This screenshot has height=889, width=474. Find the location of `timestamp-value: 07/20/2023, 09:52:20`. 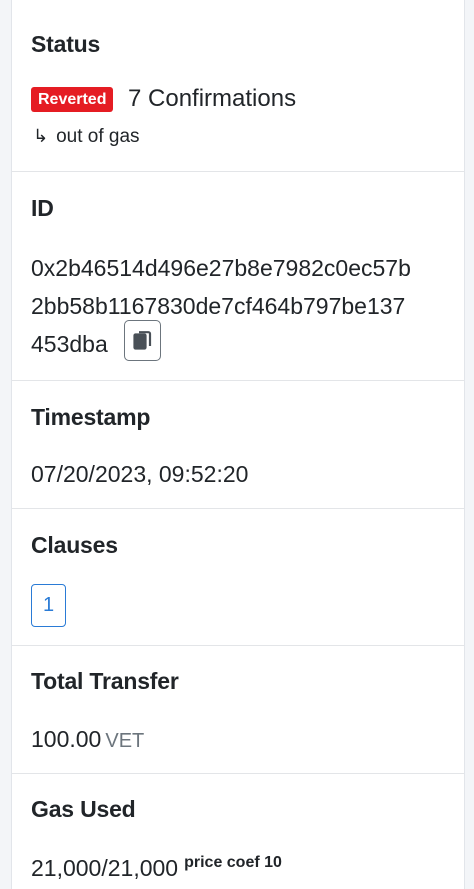

timestamp-value: 07/20/2023, 09:52:20 is located at coordinates (140, 474).